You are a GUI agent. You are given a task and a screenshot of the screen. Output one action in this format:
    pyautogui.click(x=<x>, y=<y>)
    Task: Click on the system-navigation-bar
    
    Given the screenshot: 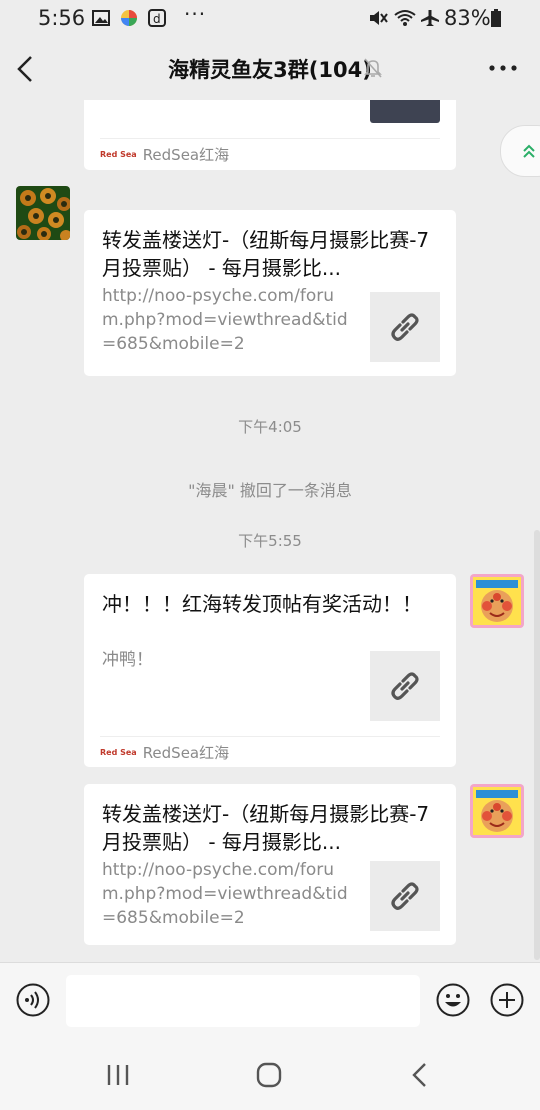 What is the action you would take?
    pyautogui.click(x=270, y=1075)
    